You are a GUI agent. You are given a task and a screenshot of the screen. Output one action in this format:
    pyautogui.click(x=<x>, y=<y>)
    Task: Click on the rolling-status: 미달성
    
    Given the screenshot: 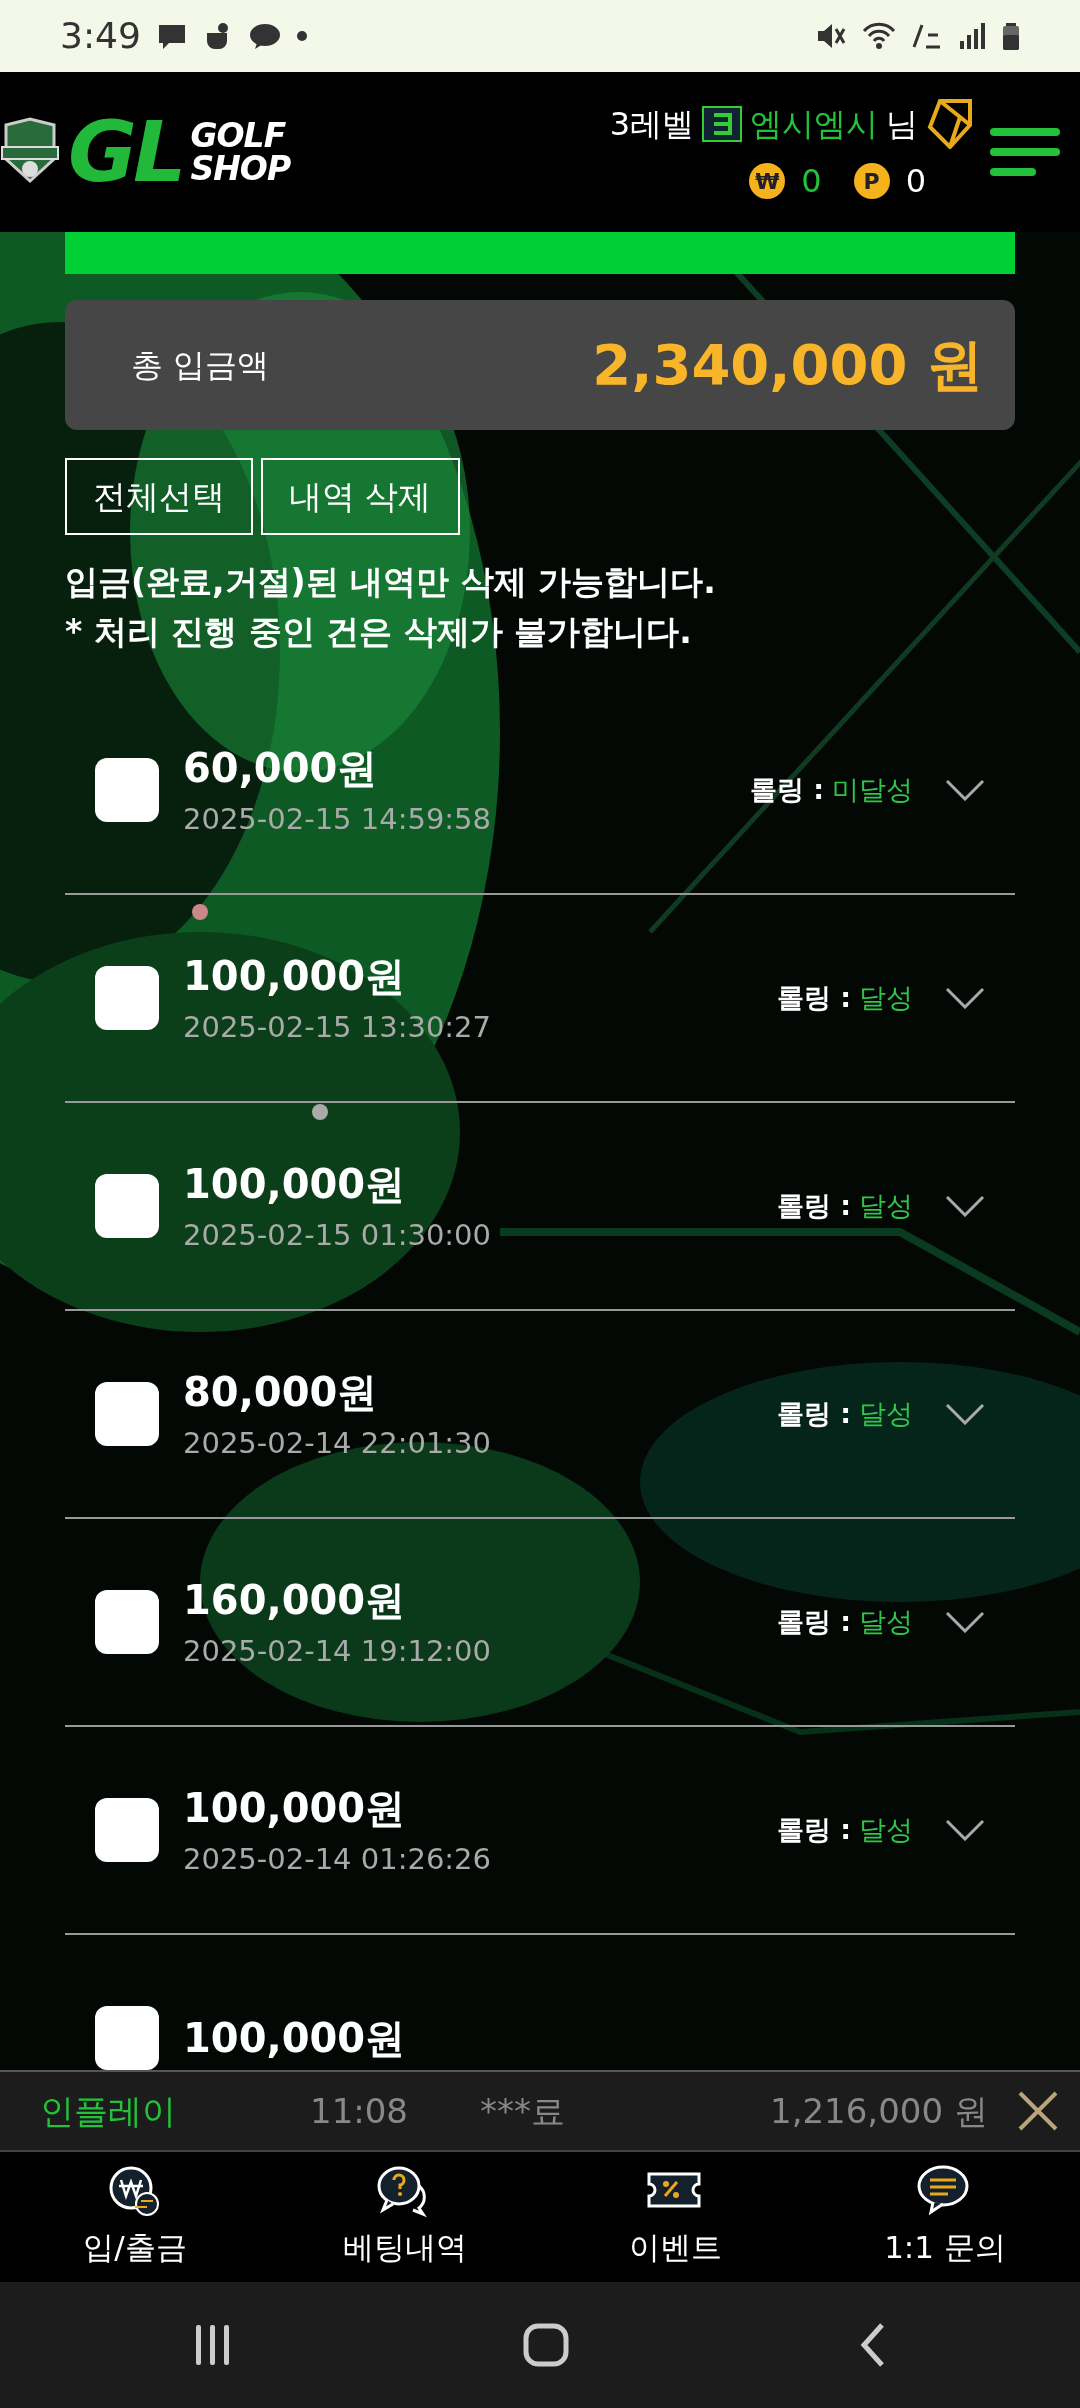 What is the action you would take?
    pyautogui.click(x=872, y=789)
    